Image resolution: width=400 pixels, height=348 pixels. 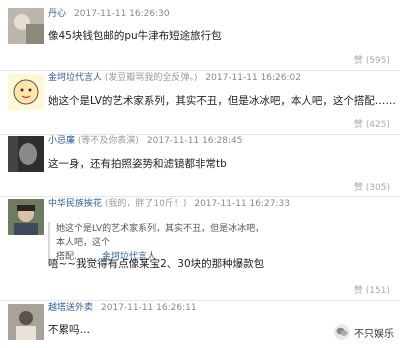 I want to click on like-button: 赞 (305), so click(x=372, y=188).